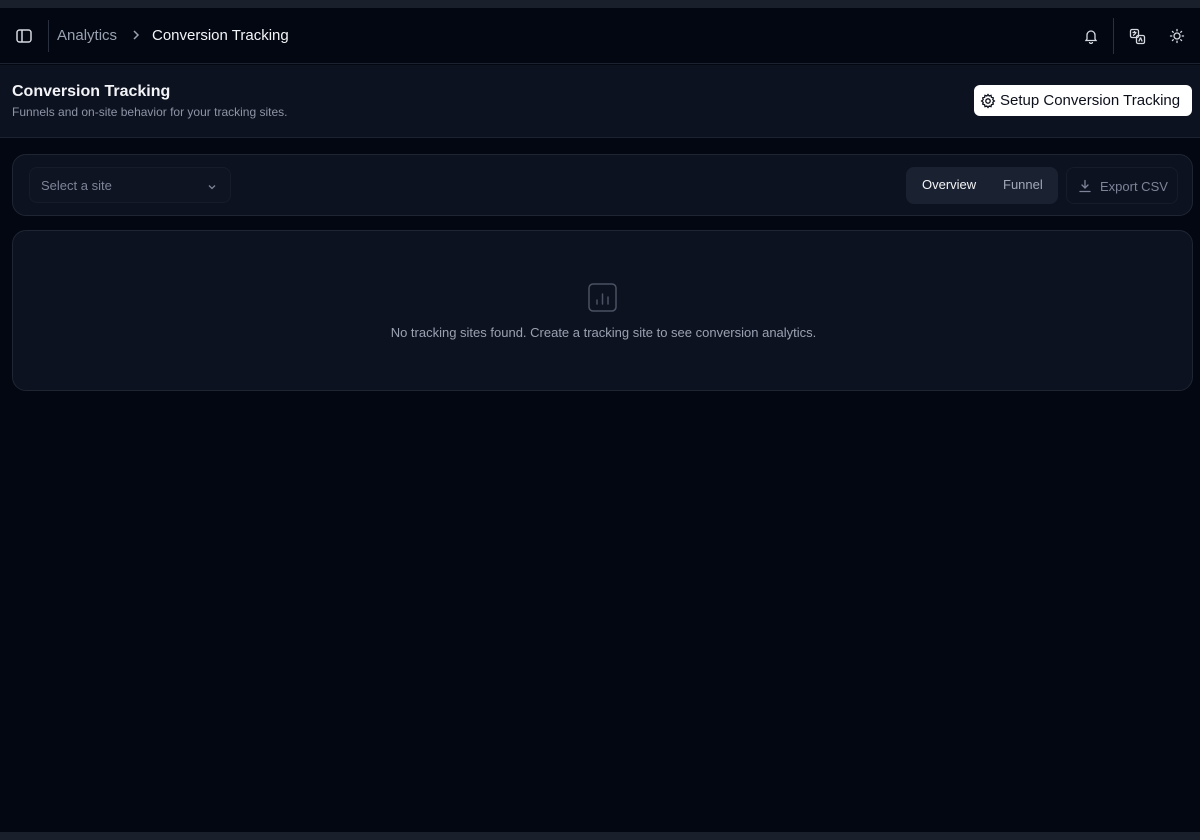 The width and height of the screenshot is (1200, 840). I want to click on toolbar-card: Select a site Overview Funnel Export CSV, so click(602, 185).